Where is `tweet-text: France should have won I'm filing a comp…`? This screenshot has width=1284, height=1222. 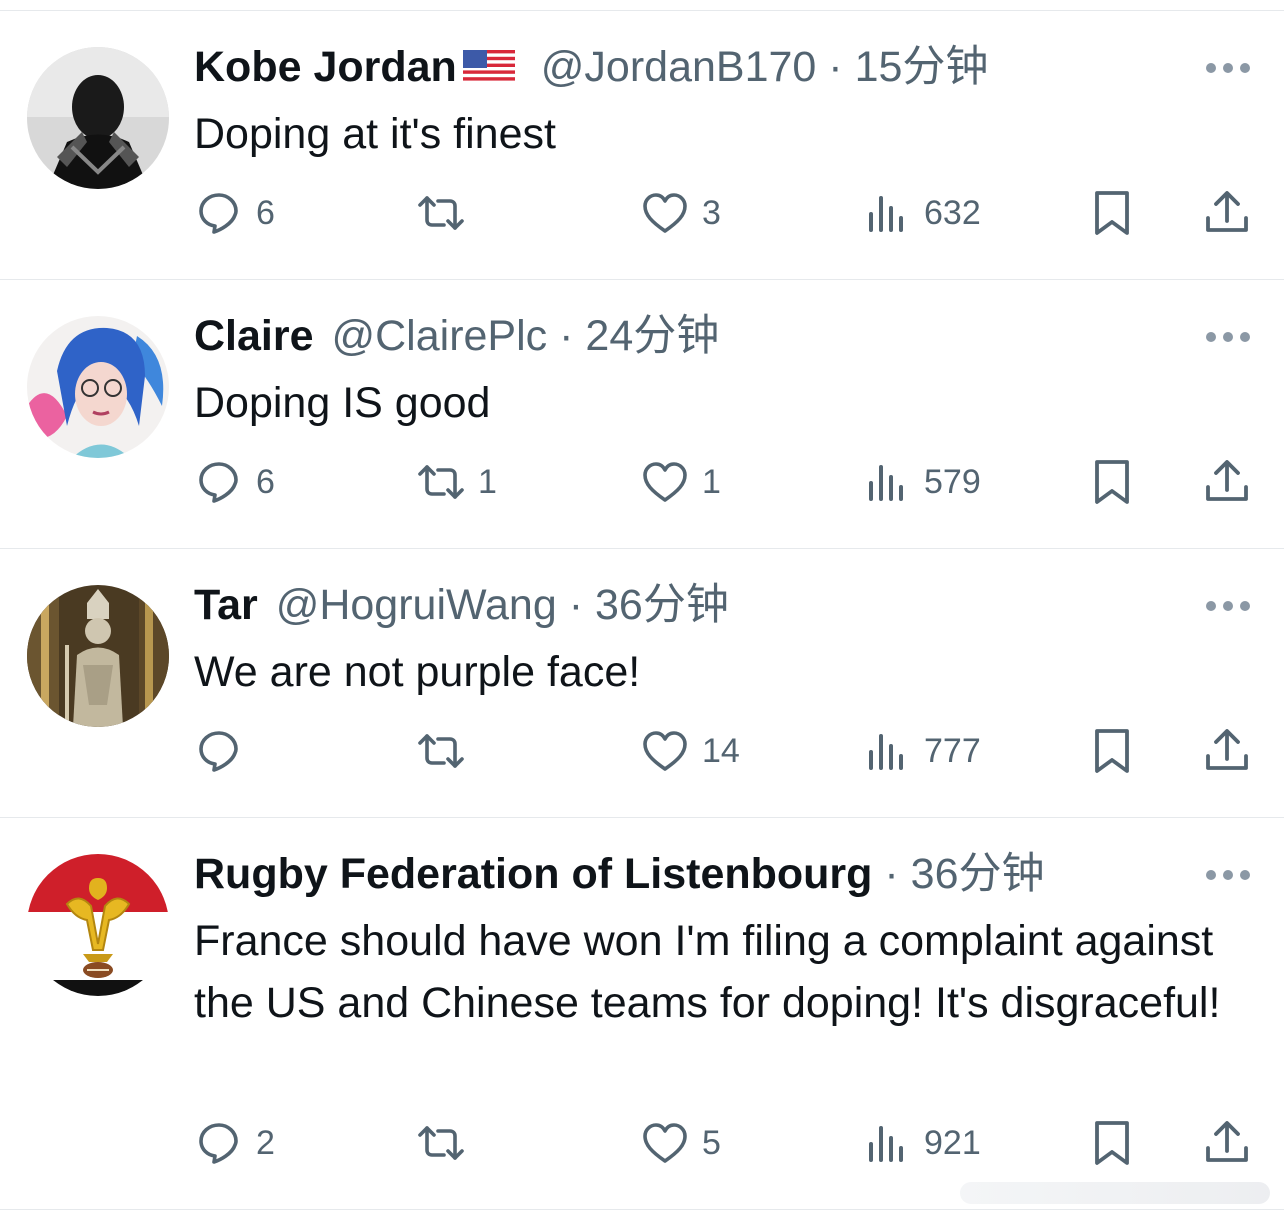
tweet-text: France should have won I'm filing a comp… is located at coordinates (707, 972).